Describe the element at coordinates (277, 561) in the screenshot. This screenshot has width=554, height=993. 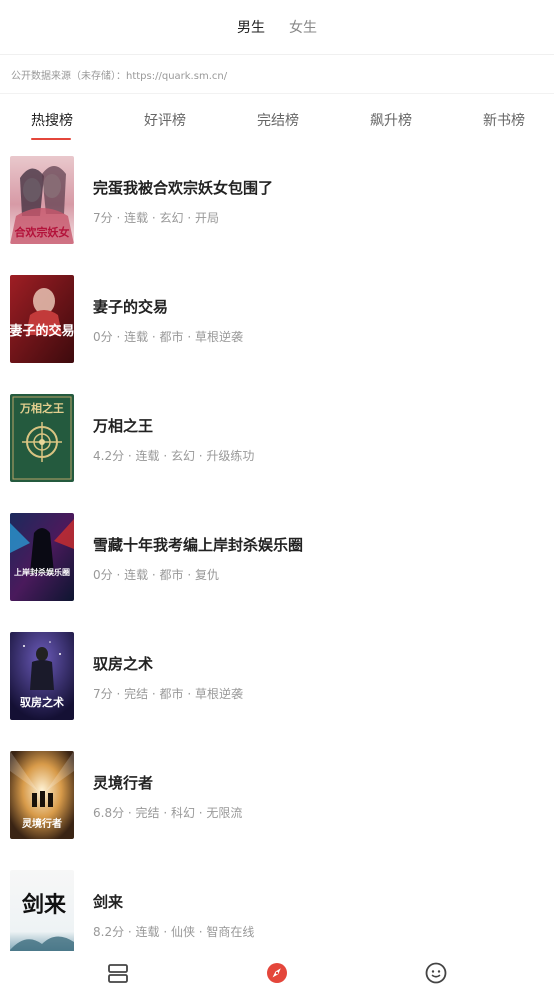
I see `book-list-item: 上岸封杀娱乐圈 雪藏十年我考编上岸封杀娱乐圈 0分 · 连载 · 都市 · 复仇` at that location.